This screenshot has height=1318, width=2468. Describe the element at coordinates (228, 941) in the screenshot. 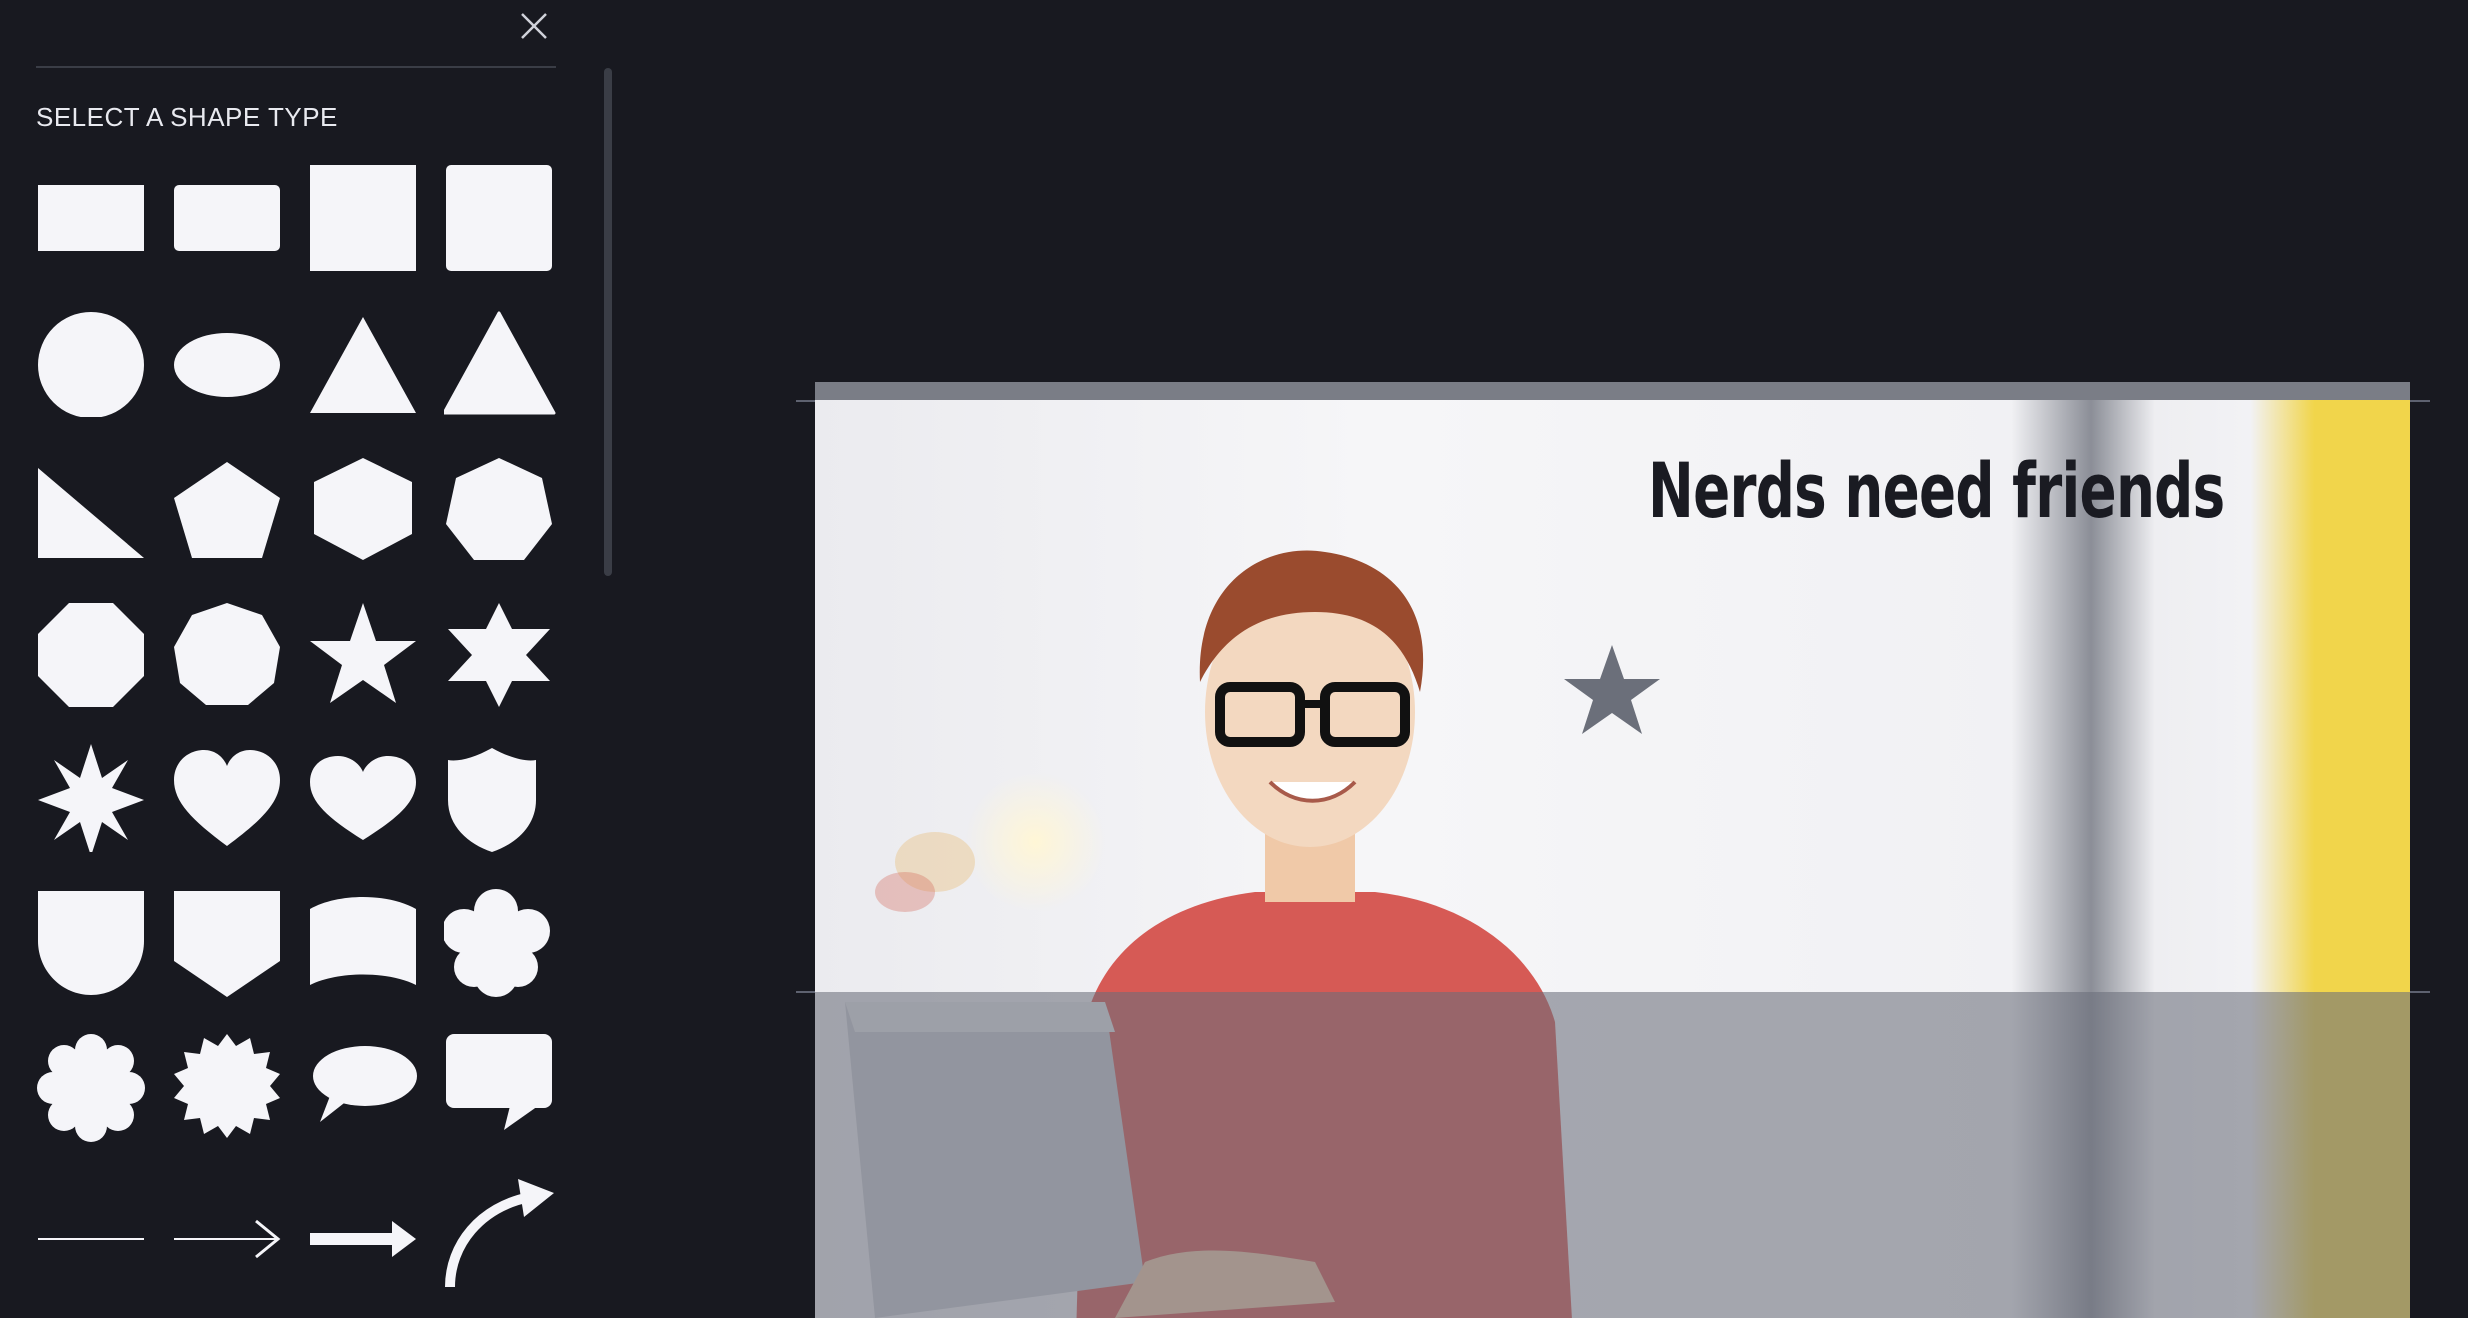

I see `shape-pennant` at that location.